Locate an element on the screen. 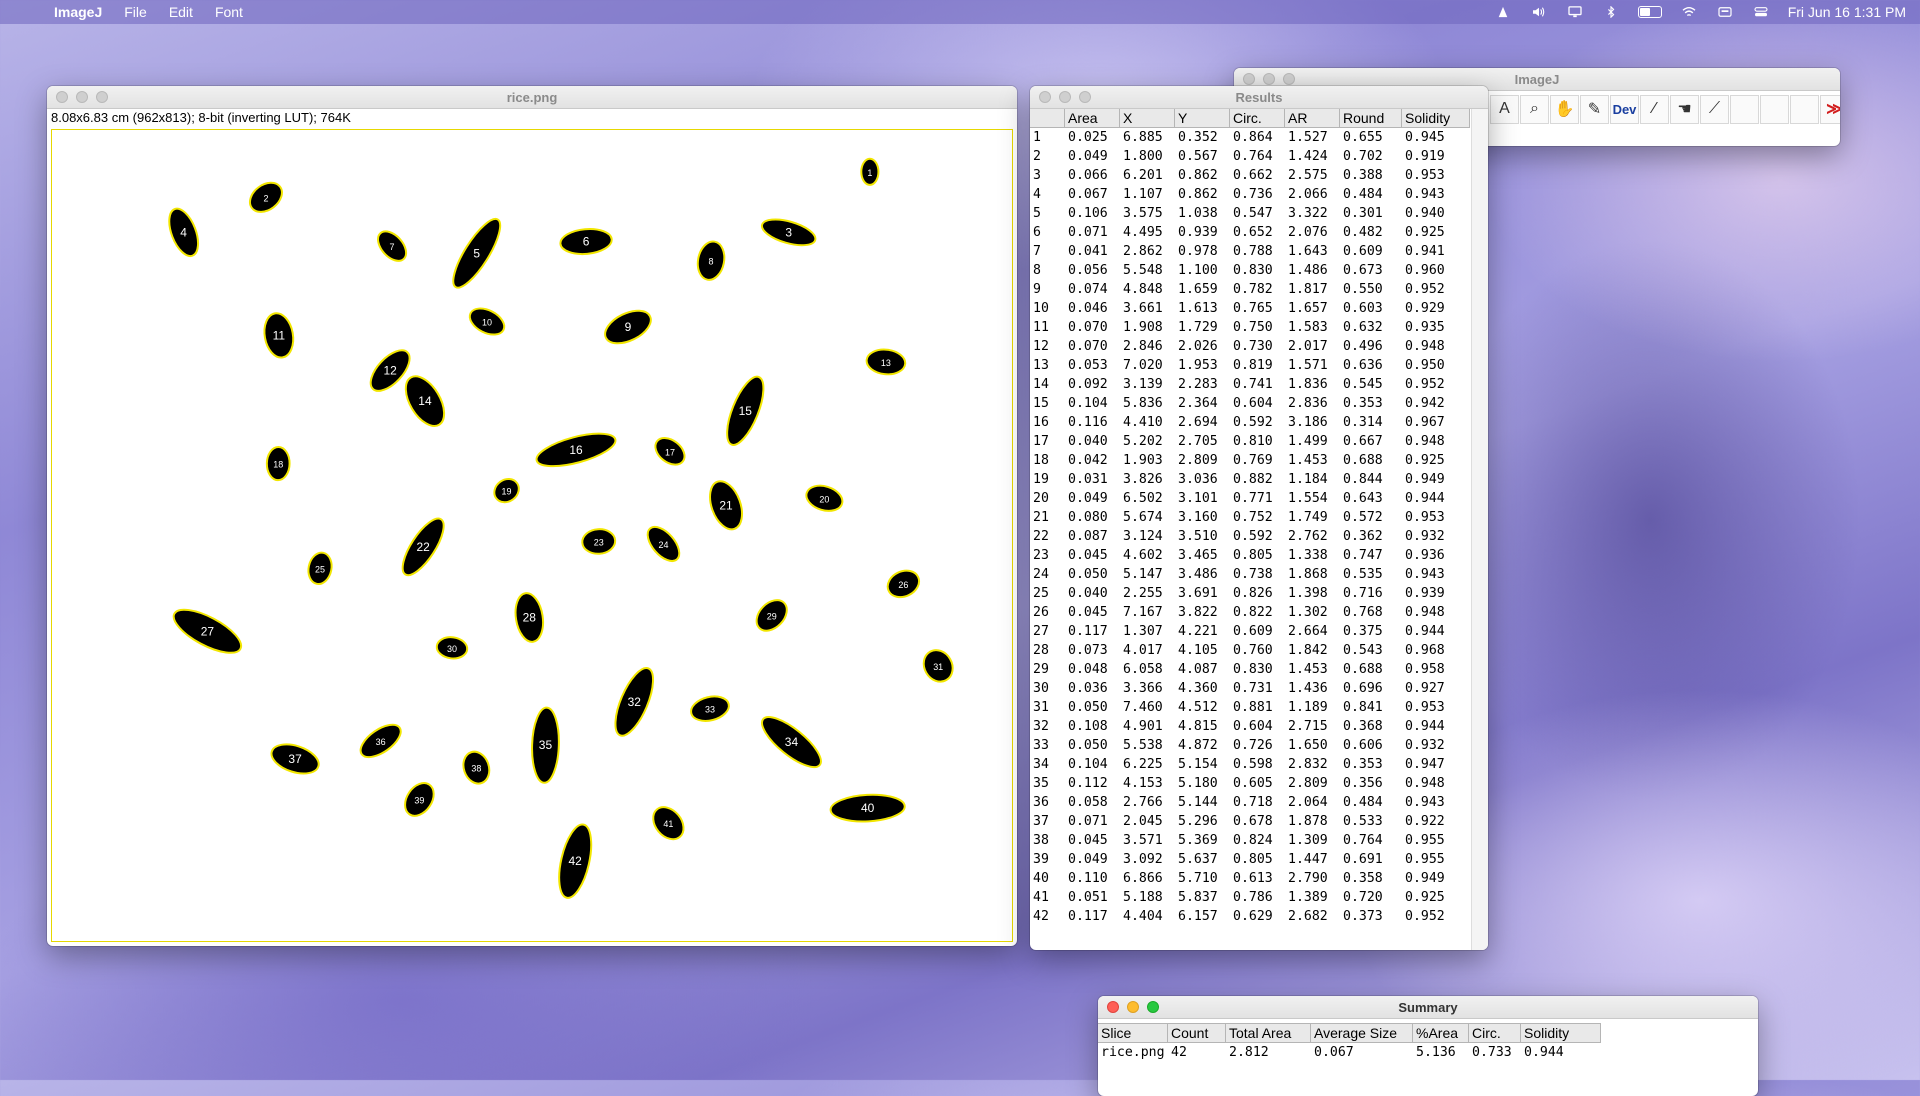 This screenshot has height=1096, width=1920. table-row: 39 0.049 3.092 5.637 0.805 1.447 0.691 0.955 is located at coordinates (1250, 859).